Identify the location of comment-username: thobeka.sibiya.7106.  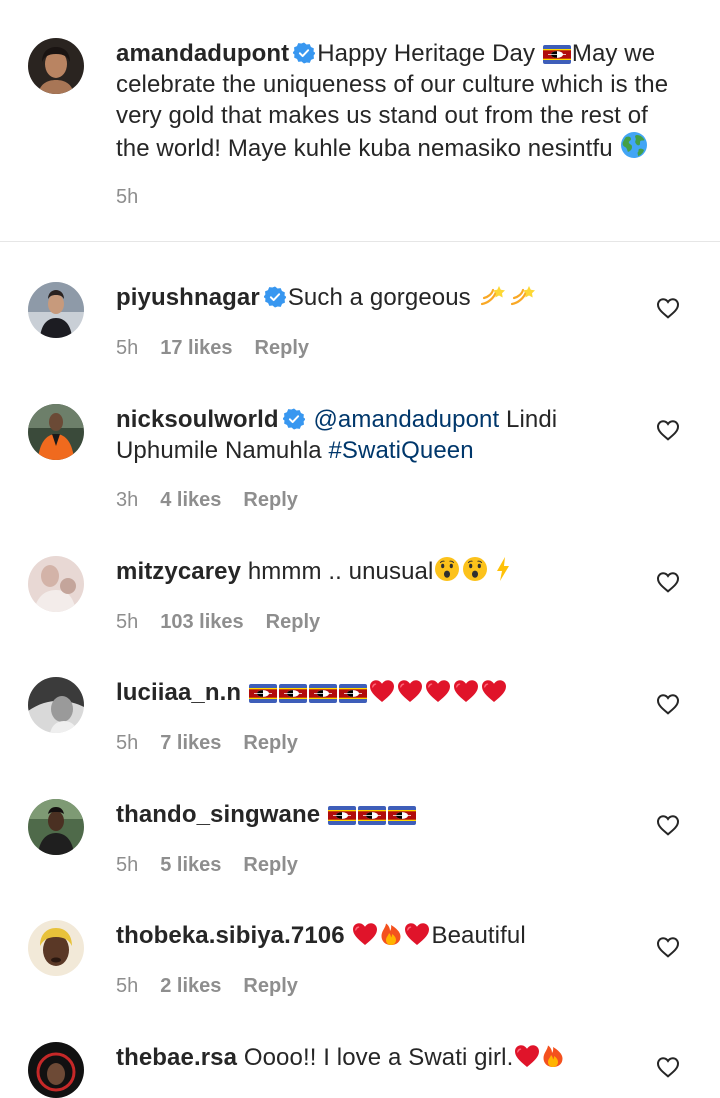
(230, 935).